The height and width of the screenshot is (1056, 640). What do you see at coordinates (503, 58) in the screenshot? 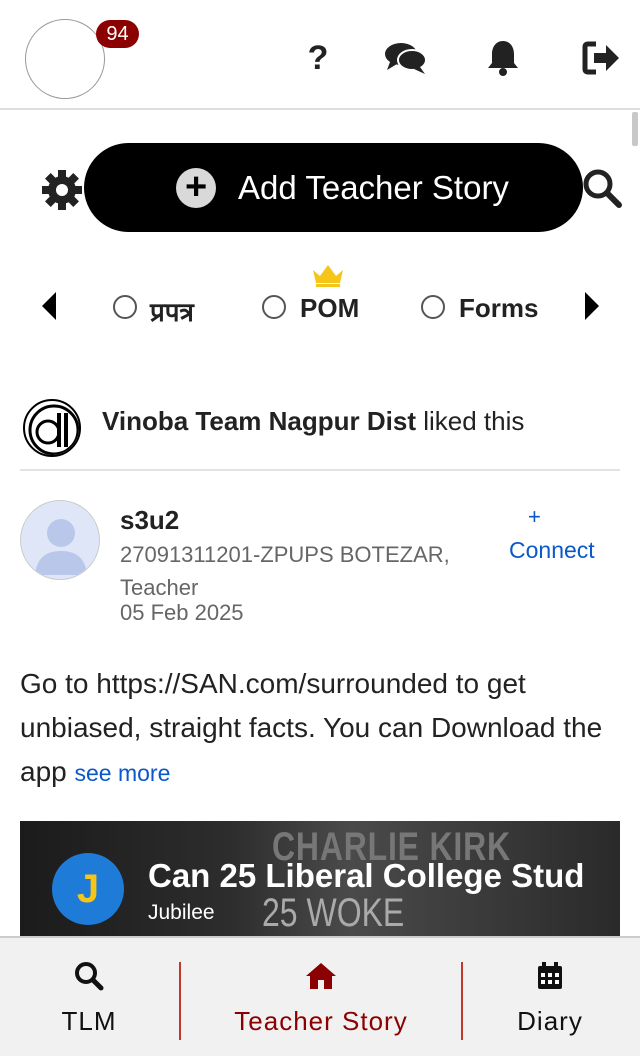
I see `bell-icon` at bounding box center [503, 58].